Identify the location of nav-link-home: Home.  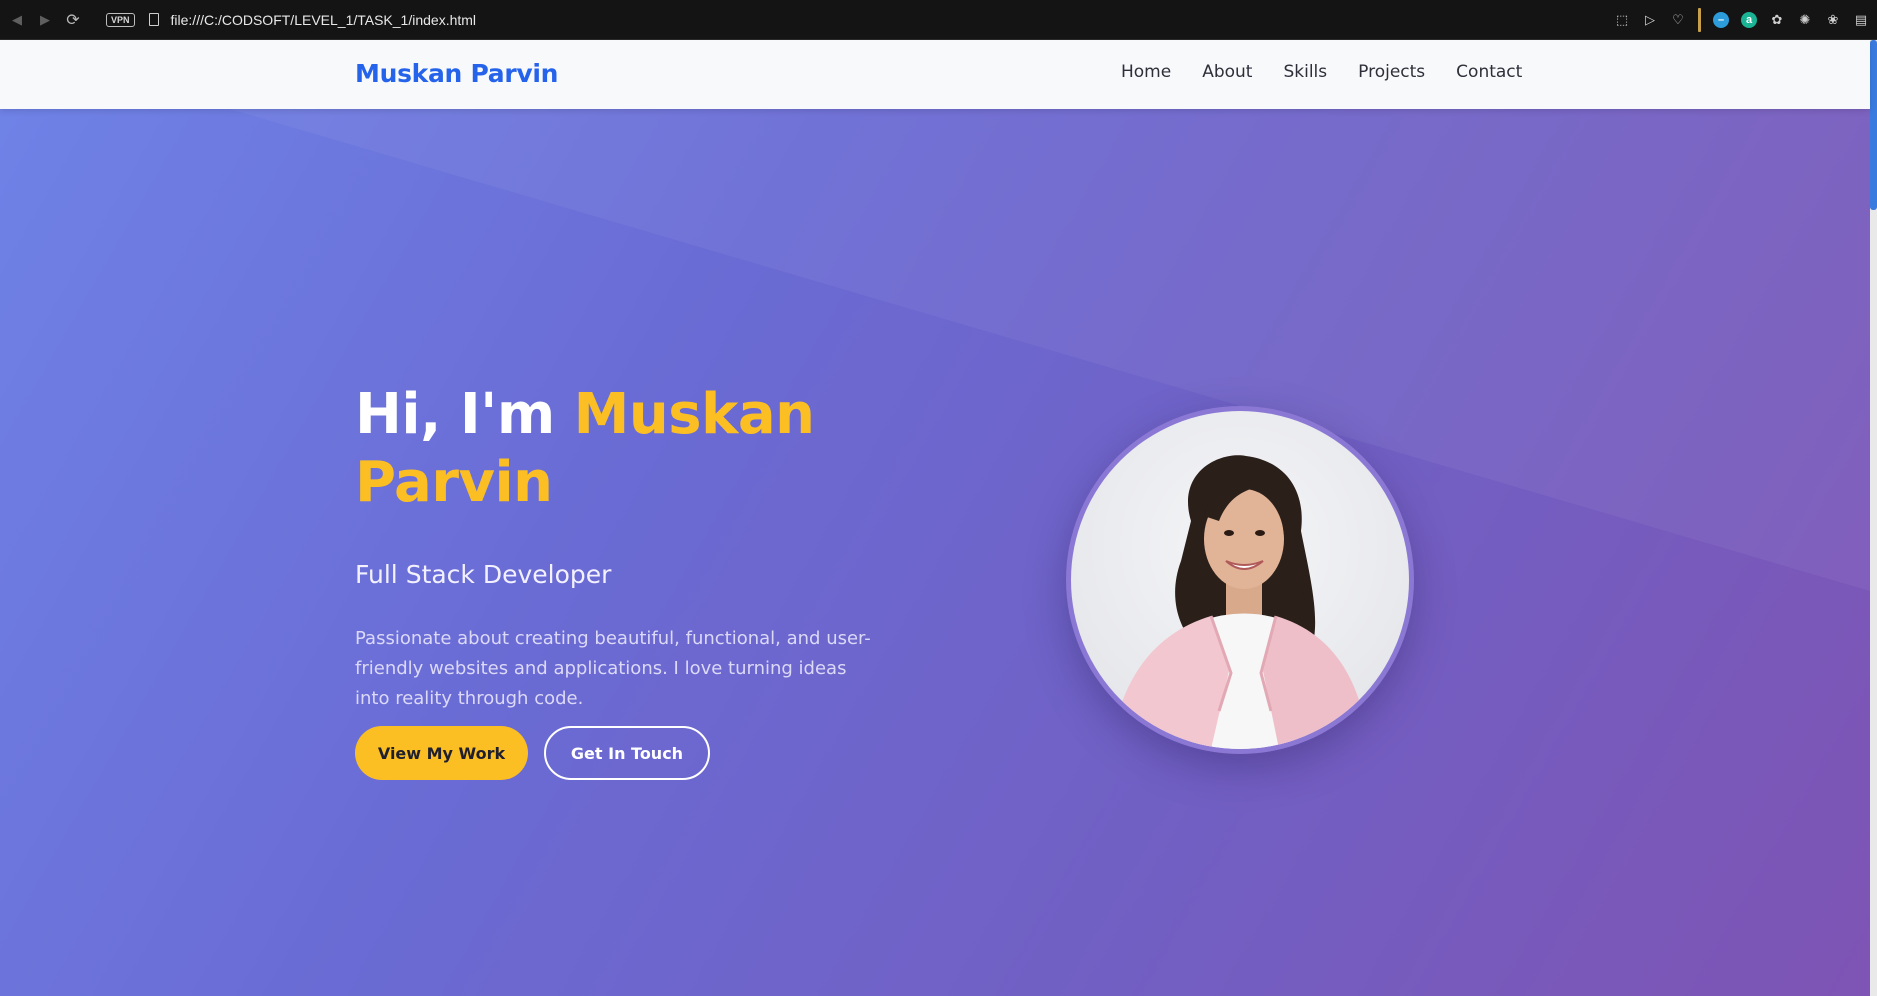
(1146, 72).